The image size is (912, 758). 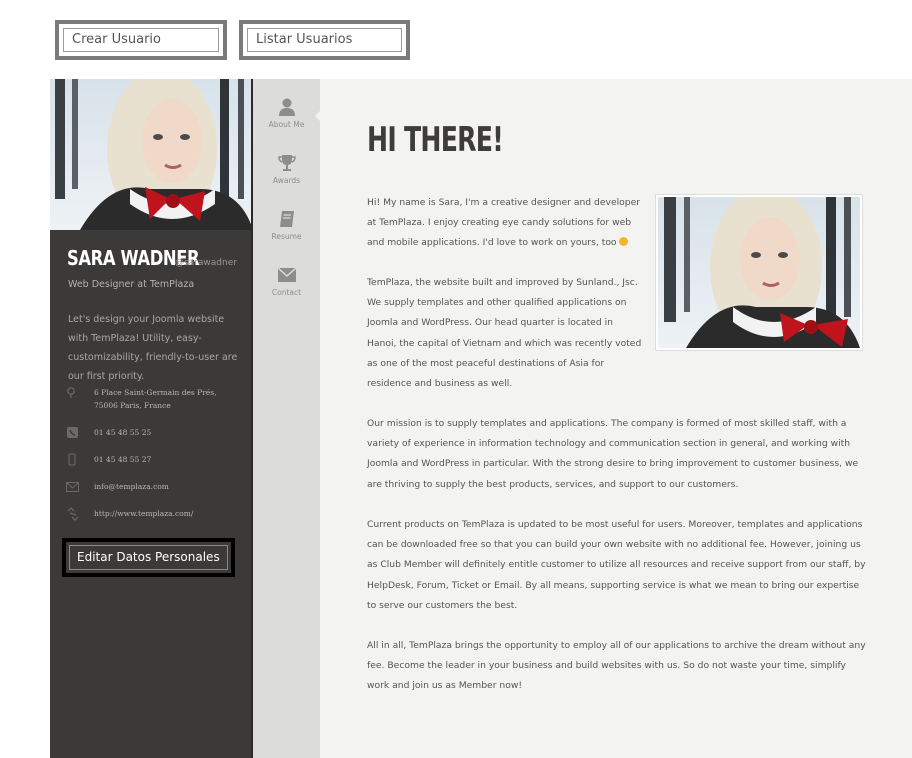 What do you see at coordinates (286, 292) in the screenshot?
I see `nav-item-contact-label: Contact` at bounding box center [286, 292].